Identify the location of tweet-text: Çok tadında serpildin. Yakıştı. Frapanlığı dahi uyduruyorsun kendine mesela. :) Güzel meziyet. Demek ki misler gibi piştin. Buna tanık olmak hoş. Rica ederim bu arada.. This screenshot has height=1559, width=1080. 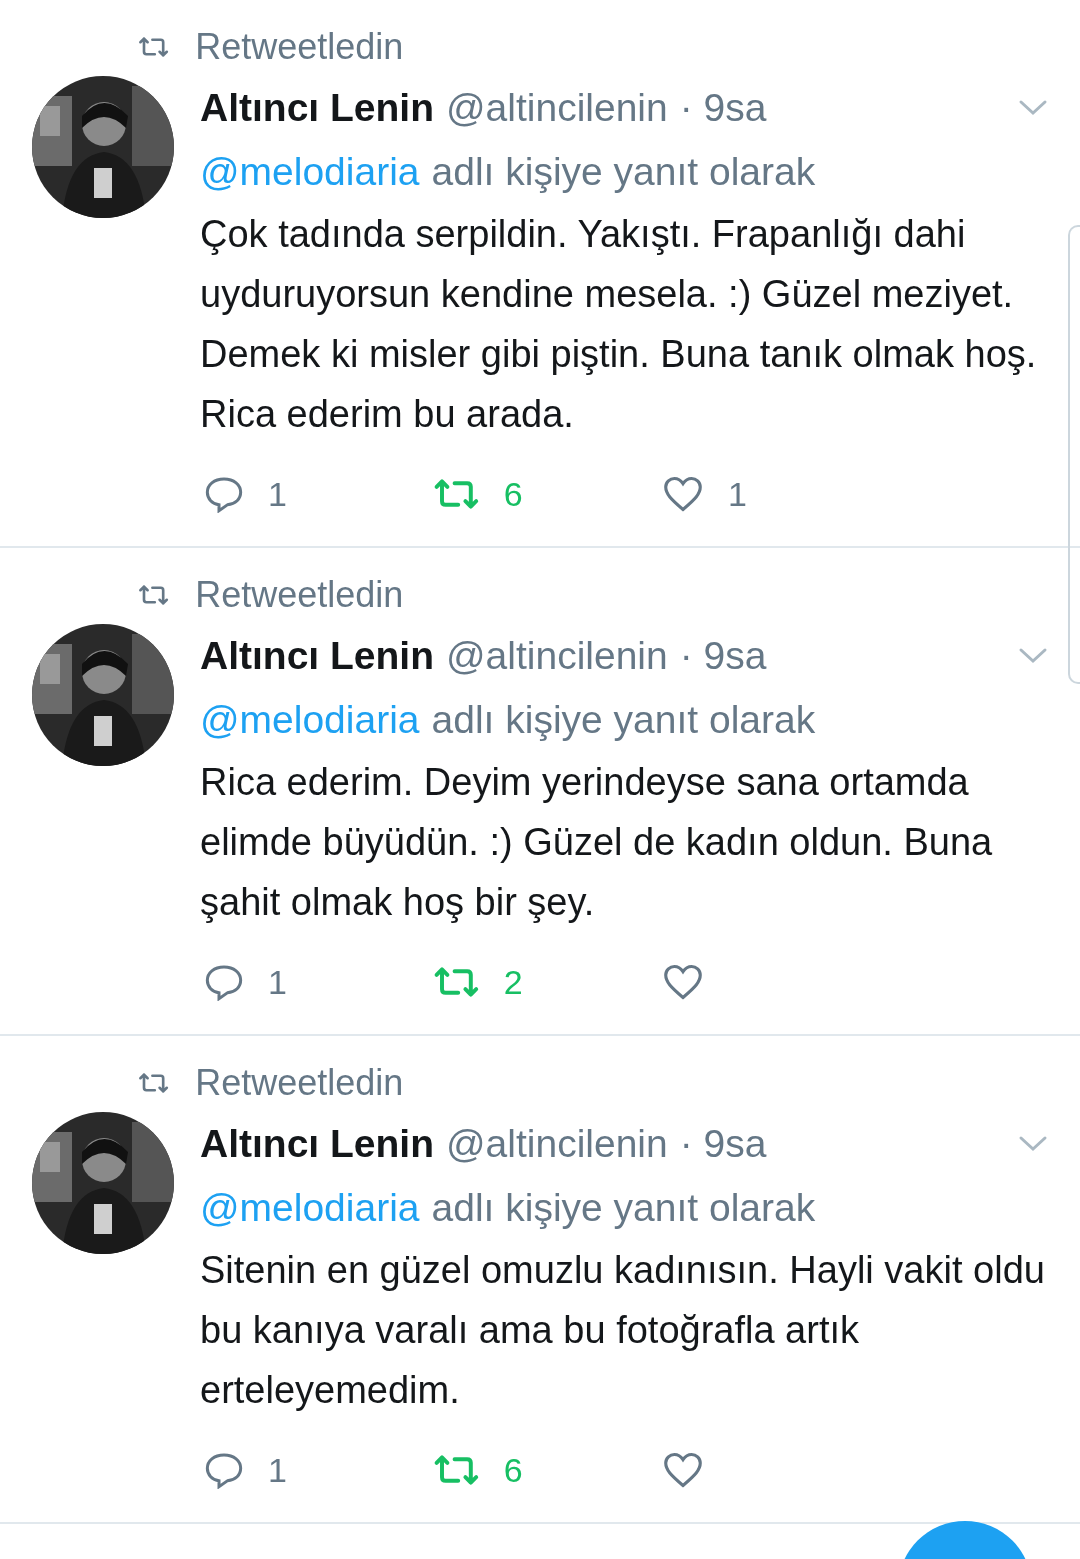
(619, 324).